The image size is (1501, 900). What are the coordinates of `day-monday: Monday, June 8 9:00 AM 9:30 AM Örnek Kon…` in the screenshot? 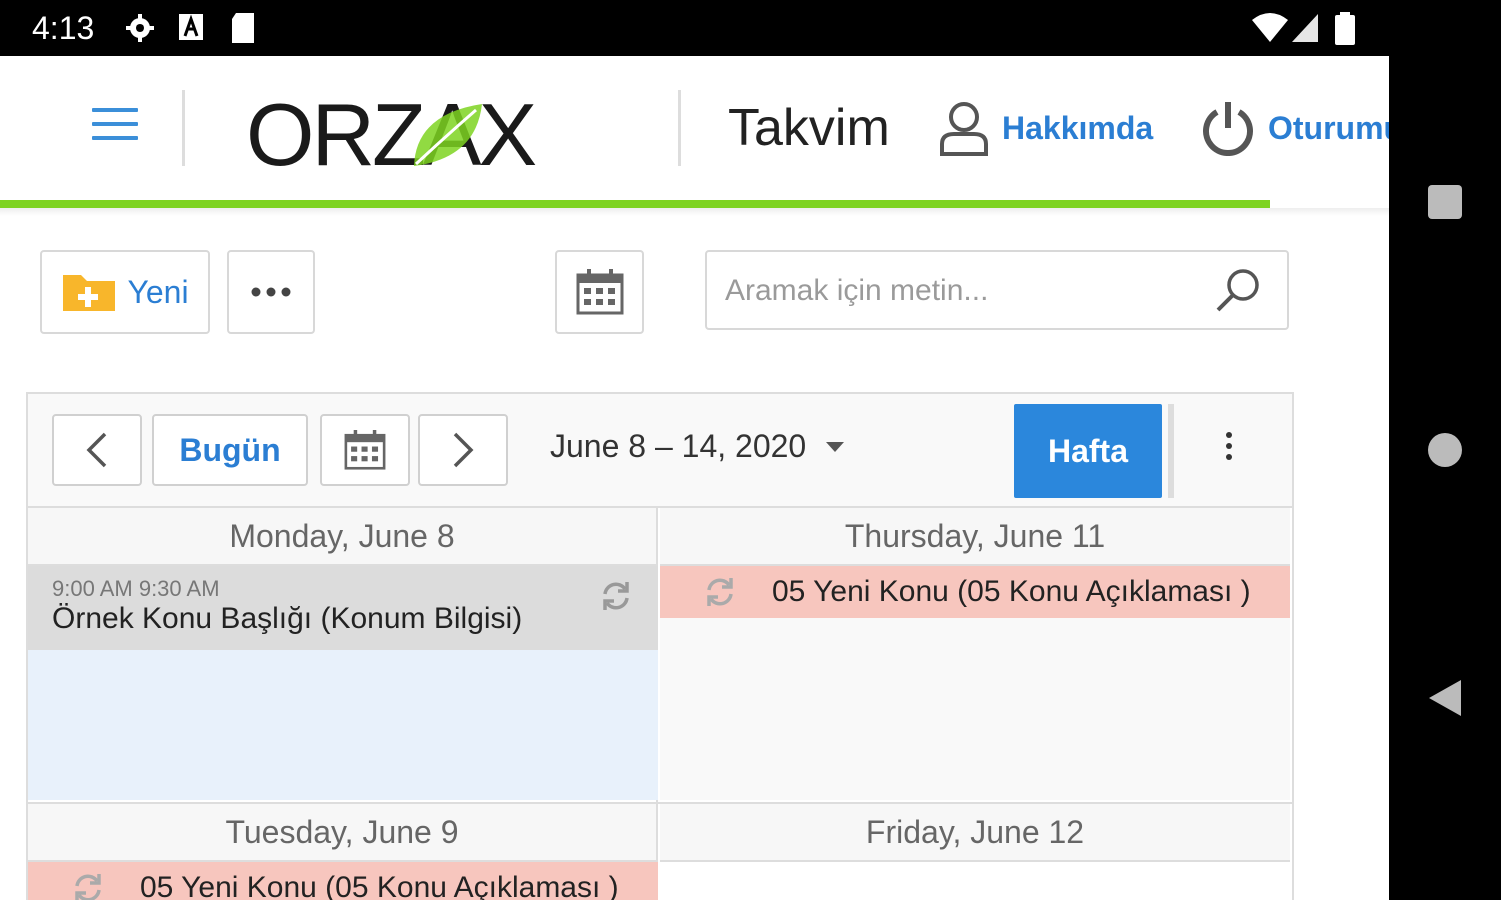 It's located at (343, 655).